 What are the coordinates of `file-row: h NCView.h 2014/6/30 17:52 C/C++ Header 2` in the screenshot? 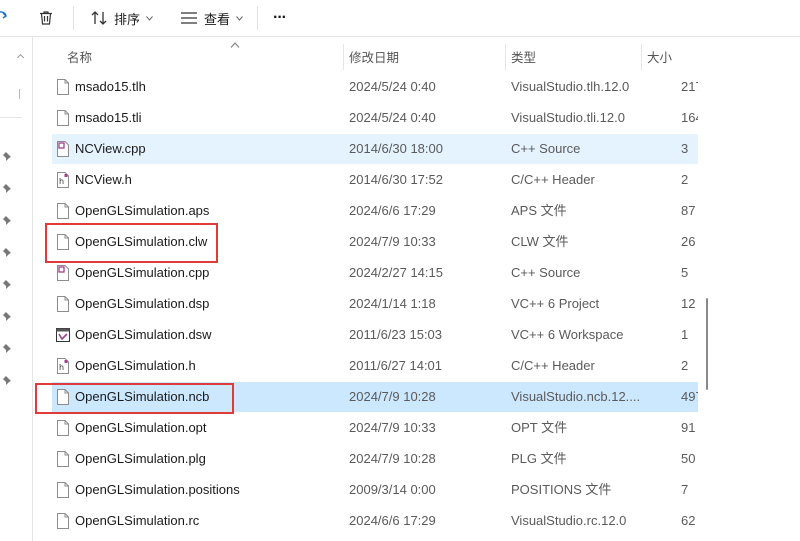 It's located at (375, 180).